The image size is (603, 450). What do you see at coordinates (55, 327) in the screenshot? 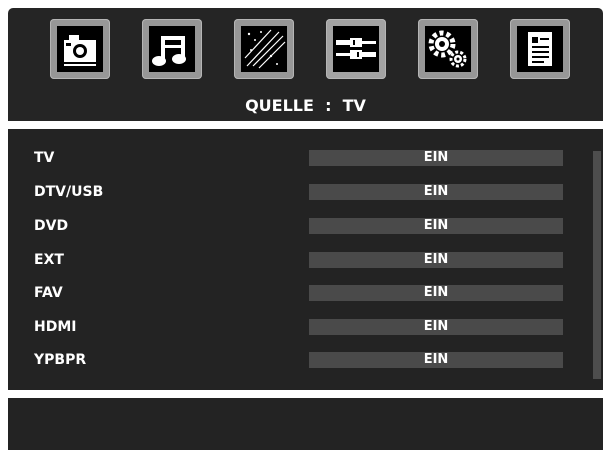
I see `list-item-label: HDMI` at bounding box center [55, 327].